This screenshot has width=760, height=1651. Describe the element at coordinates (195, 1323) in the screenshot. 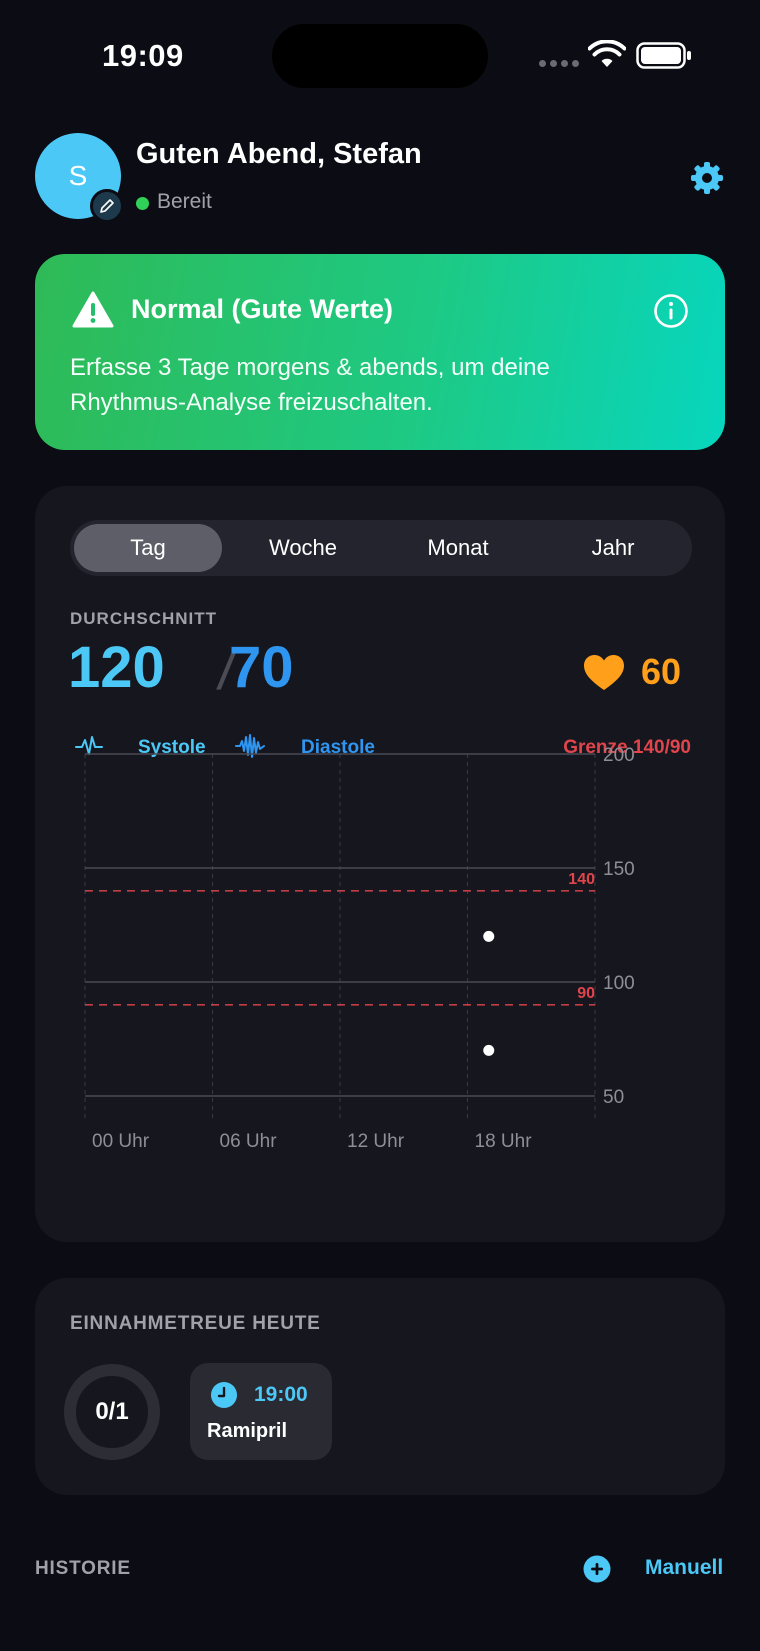

I see `adherence-title: EINNAHMETREUE HEUTE` at that location.